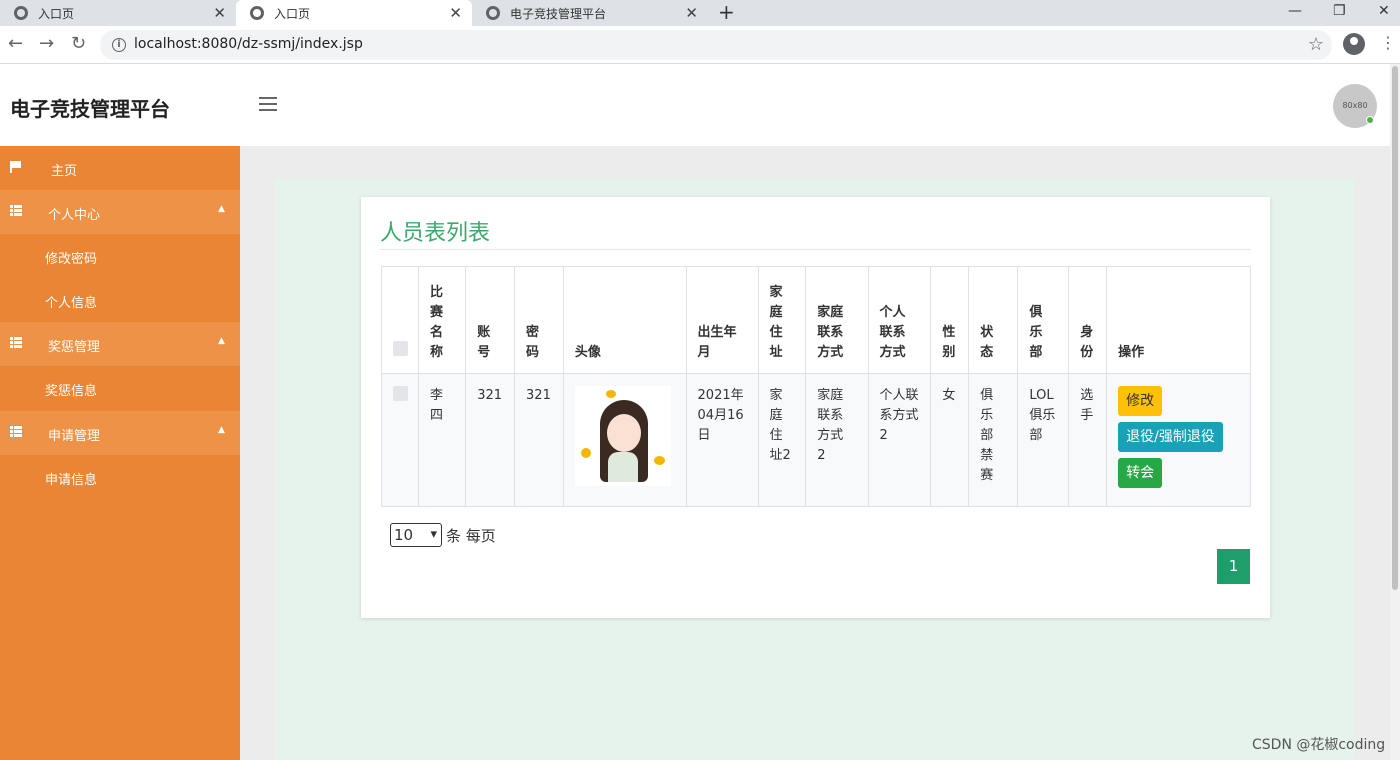 The height and width of the screenshot is (760, 1400). What do you see at coordinates (539, 320) in the screenshot?
I see `column-header: 密码` at bounding box center [539, 320].